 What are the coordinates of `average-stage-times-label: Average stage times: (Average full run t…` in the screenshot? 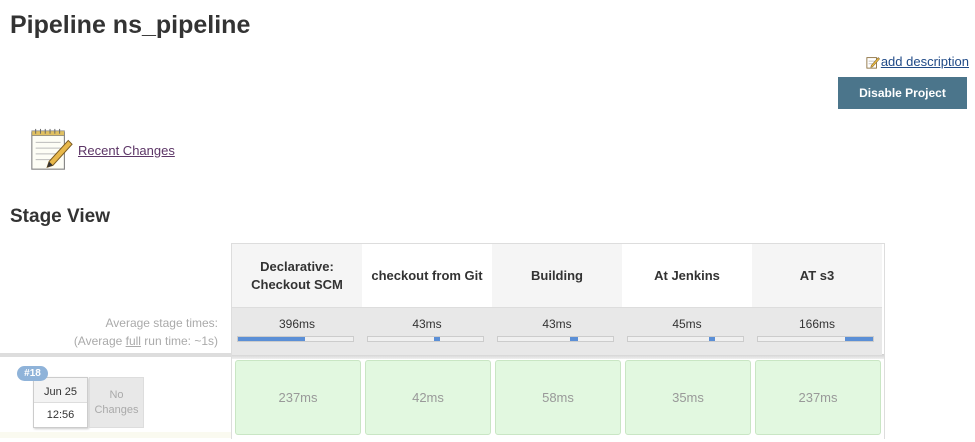 It's located at (124, 332).